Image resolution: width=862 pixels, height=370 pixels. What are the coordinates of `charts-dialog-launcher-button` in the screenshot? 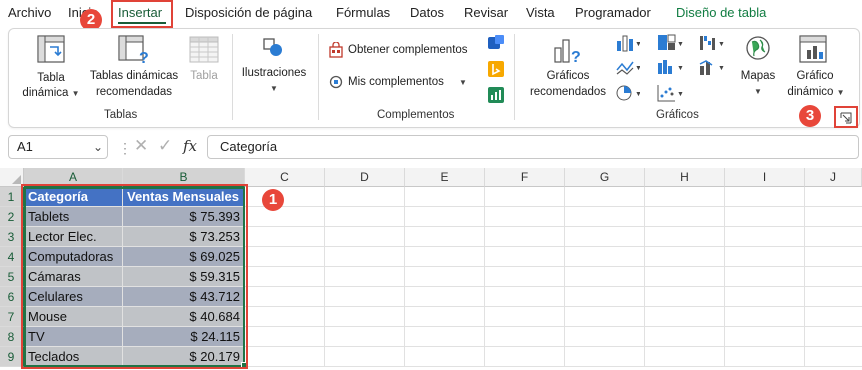 It's located at (846, 117).